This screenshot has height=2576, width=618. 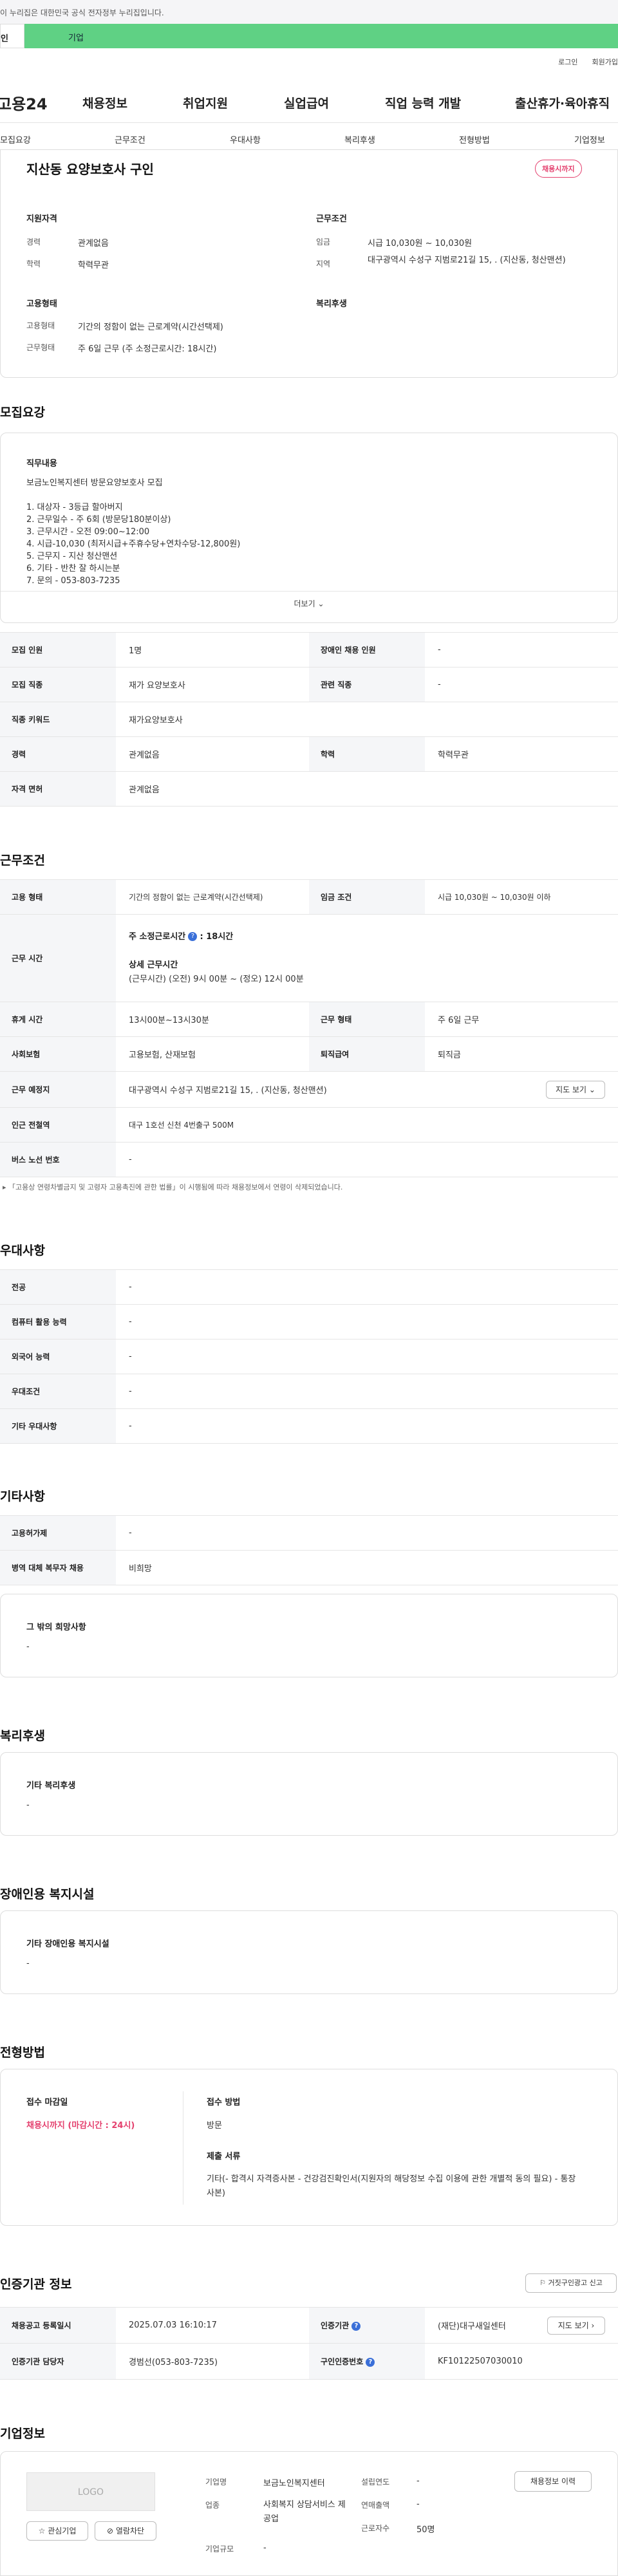 I want to click on pref-label: 컴퓨터 활용 능력, so click(x=58, y=1322).